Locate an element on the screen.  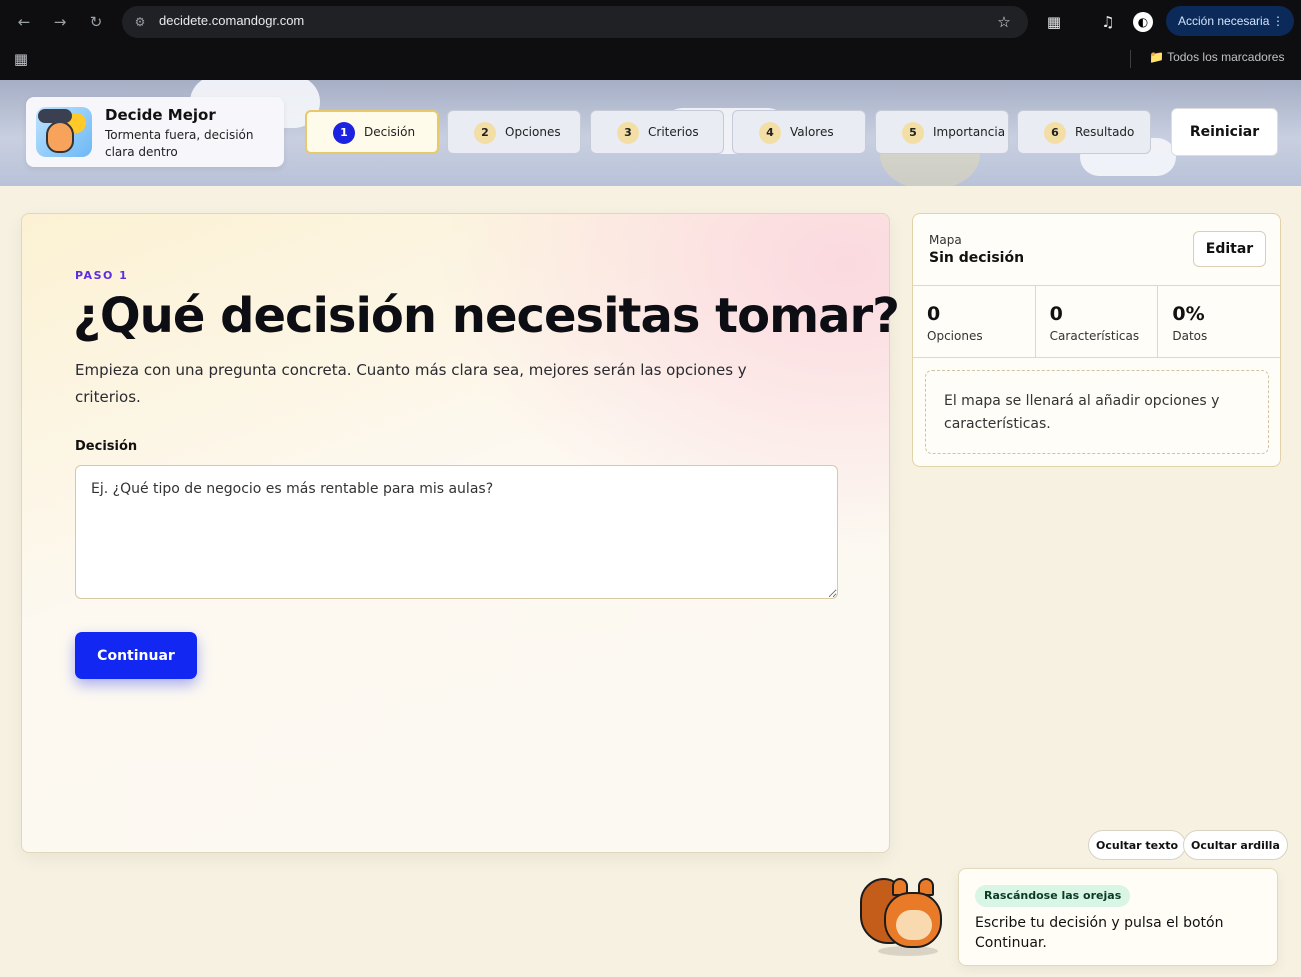
map-stats: 0 Opciones 0 Características 0% Datos is located at coordinates (1096, 321).